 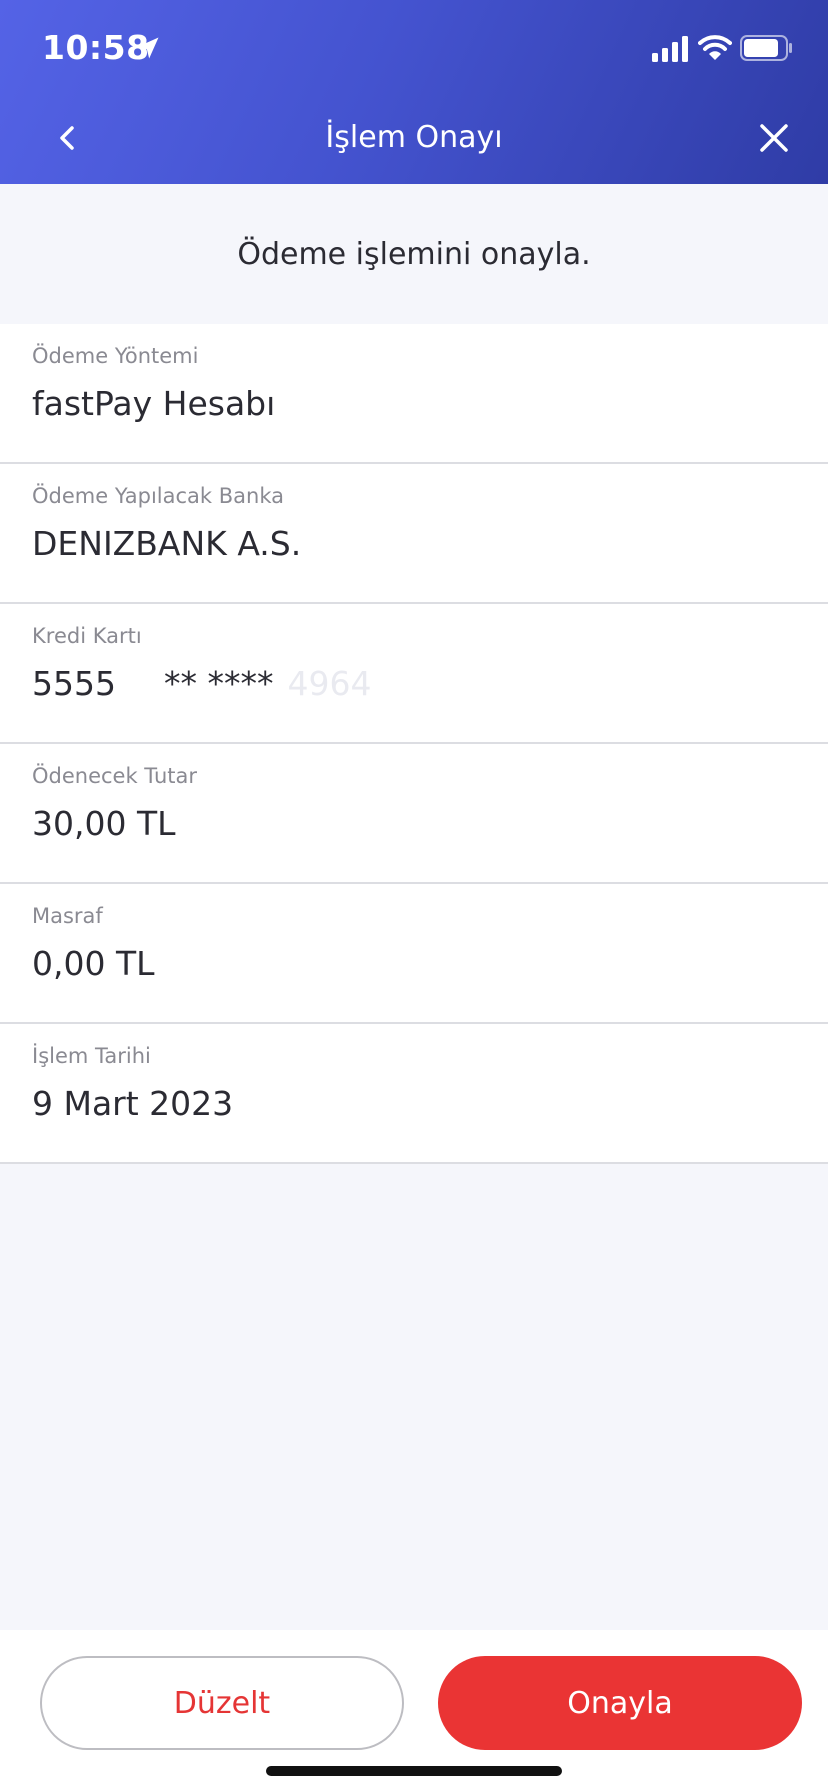 What do you see at coordinates (115, 356) in the screenshot?
I see `detail-label: Ödeme Yöntemi` at bounding box center [115, 356].